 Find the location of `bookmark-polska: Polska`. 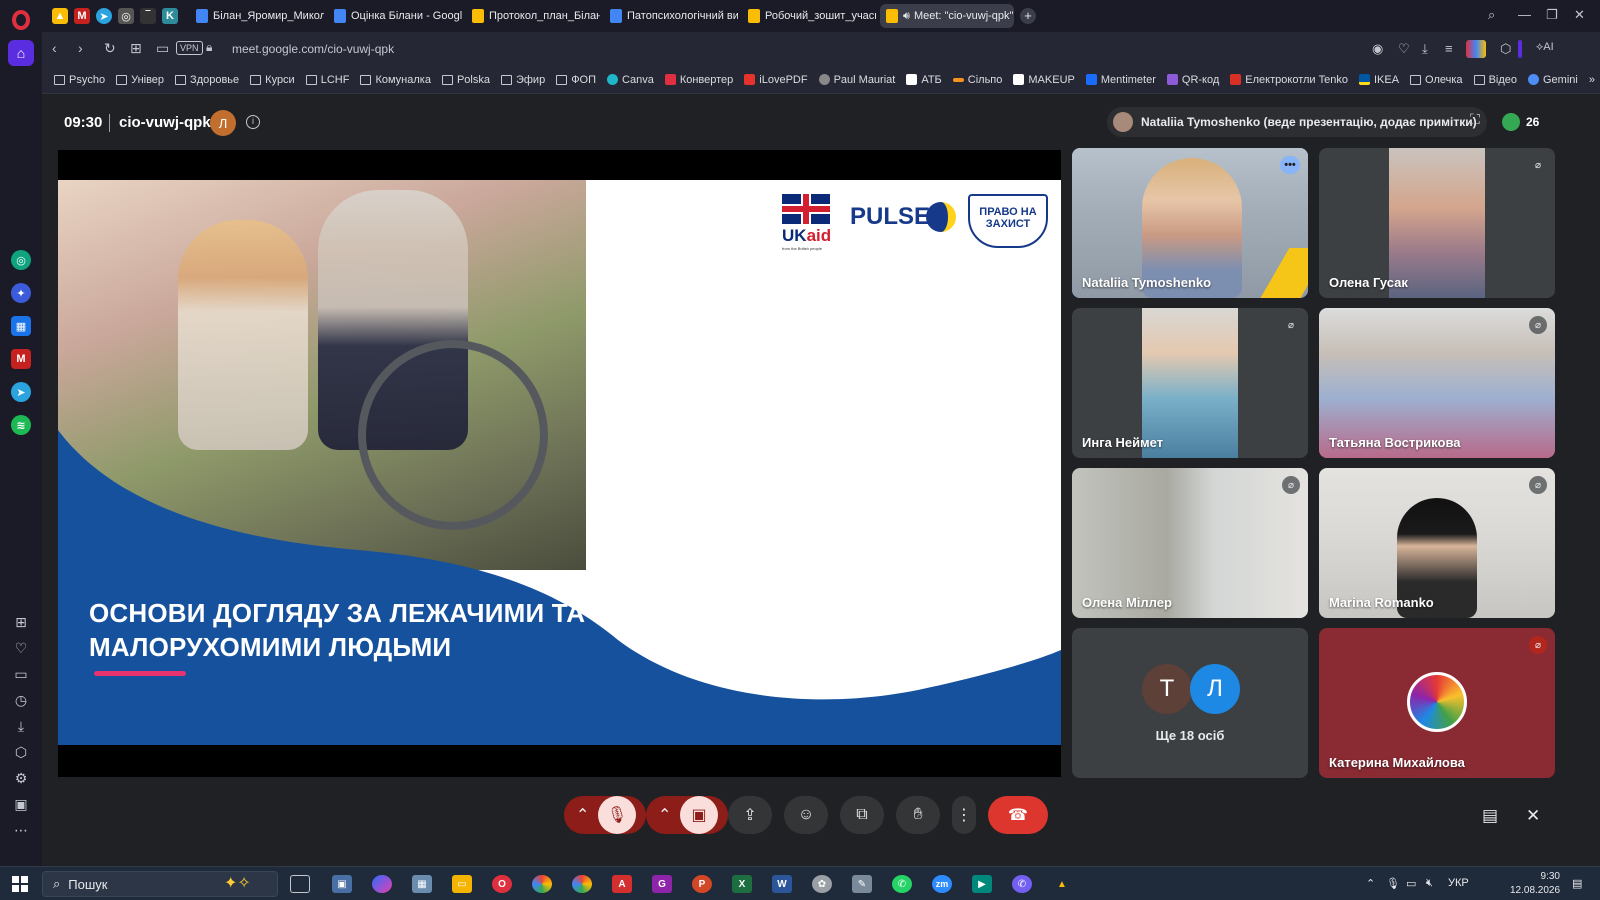

bookmark-polska: Polska is located at coordinates (465, 80).